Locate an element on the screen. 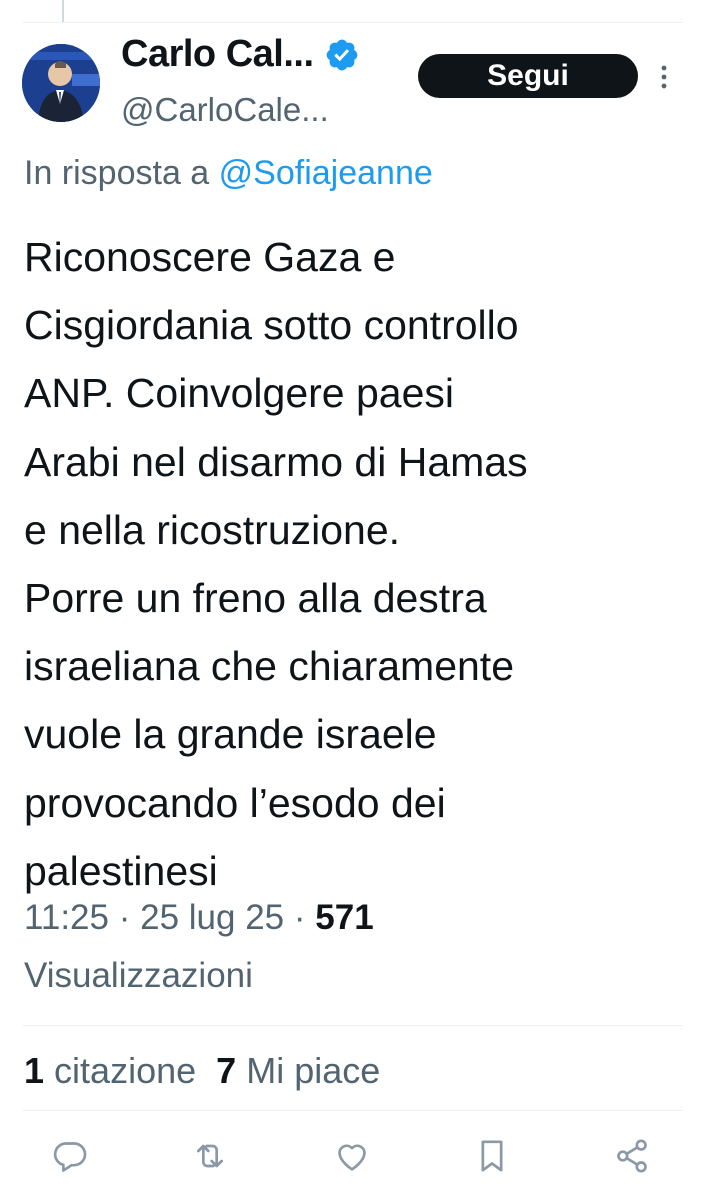 The height and width of the screenshot is (1200, 705). quotes-stat: 1 citazione is located at coordinates (110, 1070).